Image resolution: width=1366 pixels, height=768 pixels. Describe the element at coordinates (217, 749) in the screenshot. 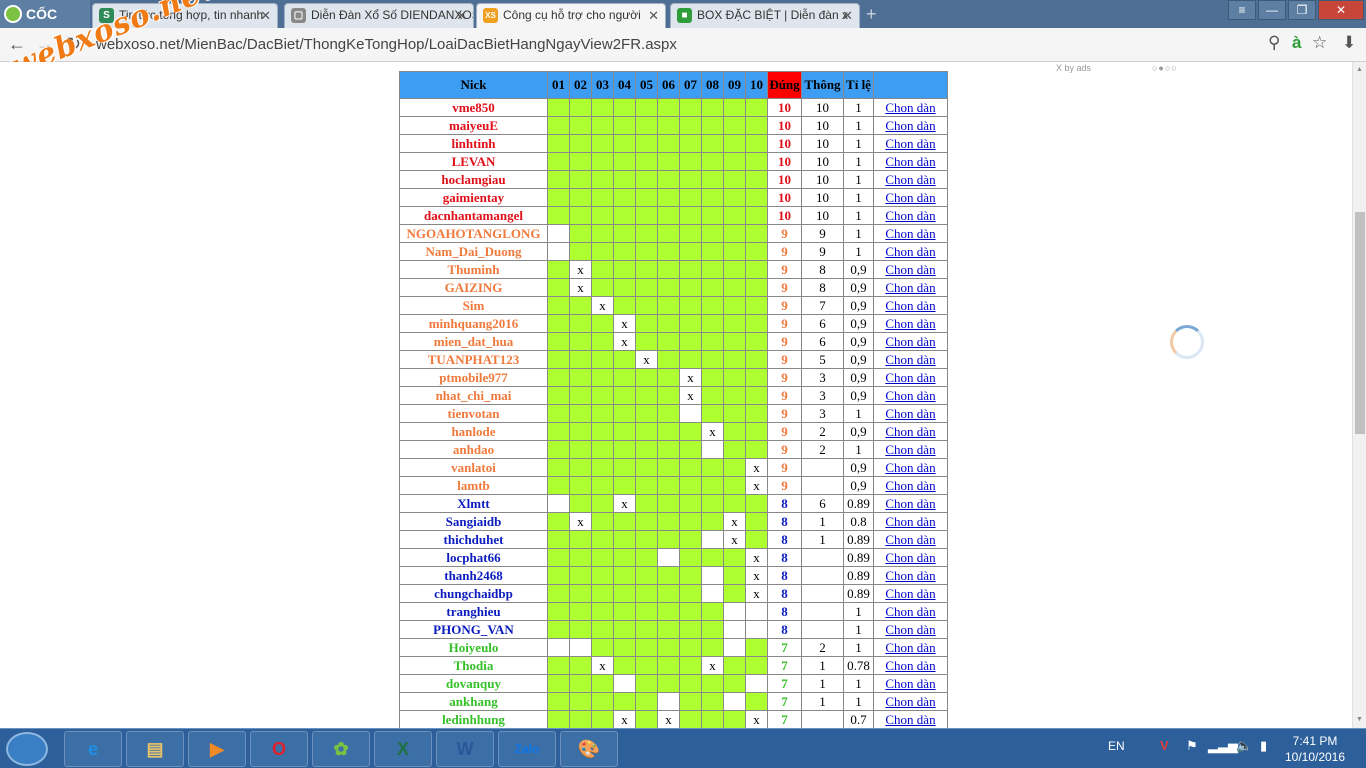

I see `taskbar-media-player-icon: ▶` at that location.